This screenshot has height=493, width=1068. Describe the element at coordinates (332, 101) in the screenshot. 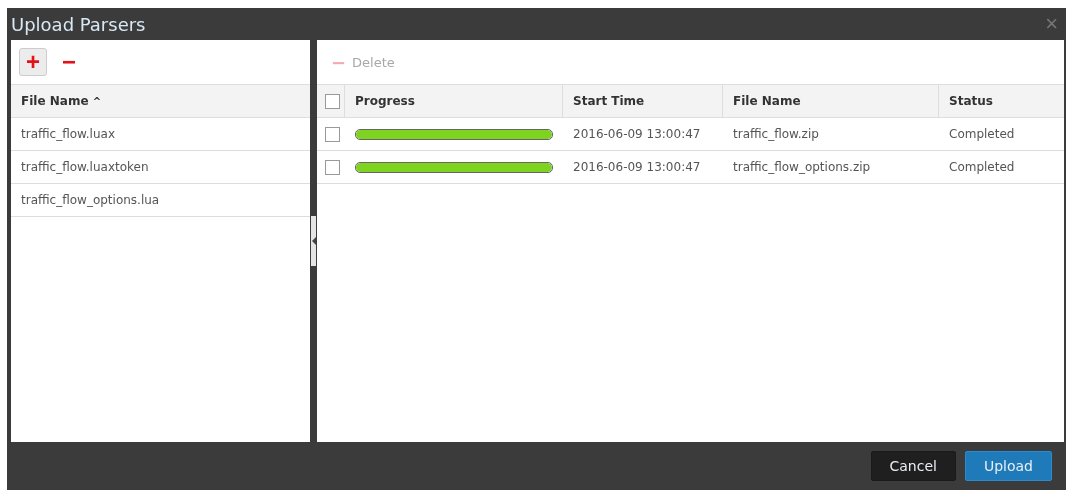

I see `select-all-checkbox` at that location.